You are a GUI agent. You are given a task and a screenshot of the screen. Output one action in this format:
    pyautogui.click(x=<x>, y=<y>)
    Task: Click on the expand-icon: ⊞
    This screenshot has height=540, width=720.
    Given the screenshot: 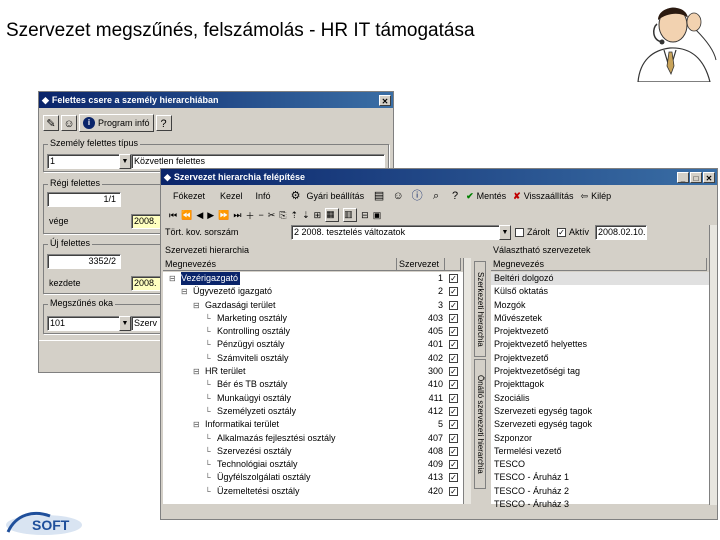 What is the action you would take?
    pyautogui.click(x=318, y=215)
    